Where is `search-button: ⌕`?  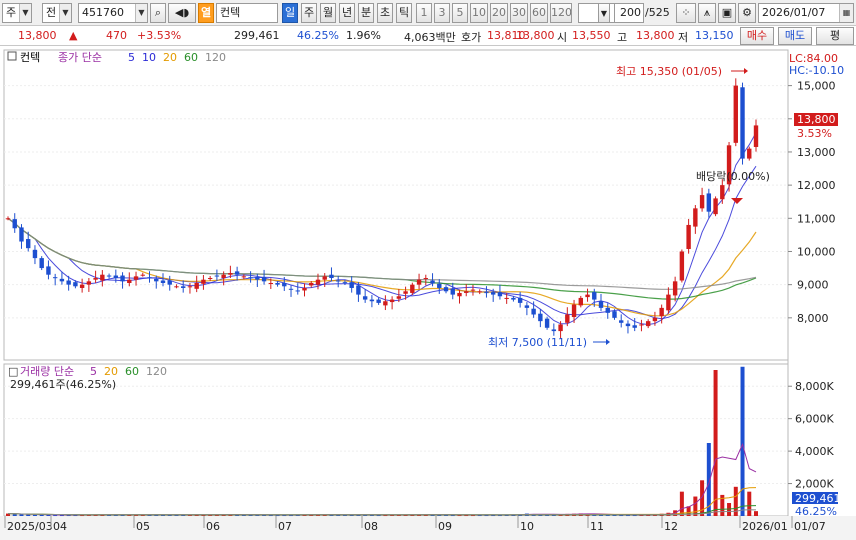
search-button: ⌕ is located at coordinates (158, 13).